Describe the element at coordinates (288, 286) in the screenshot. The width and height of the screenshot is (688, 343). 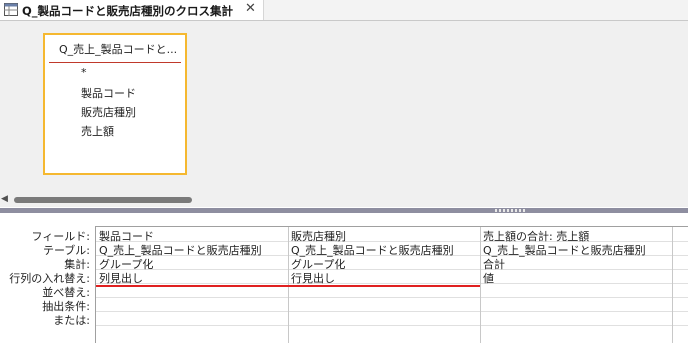
I see `crosstab-highlight-line` at that location.